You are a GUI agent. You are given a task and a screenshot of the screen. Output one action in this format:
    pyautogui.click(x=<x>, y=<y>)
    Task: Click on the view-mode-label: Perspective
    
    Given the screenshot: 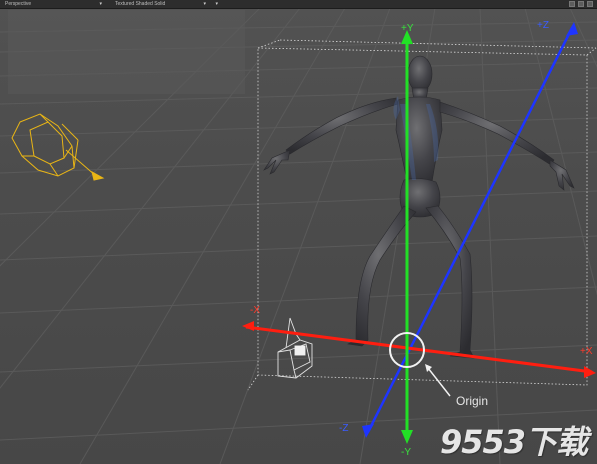 What is the action you would take?
    pyautogui.click(x=18, y=4)
    